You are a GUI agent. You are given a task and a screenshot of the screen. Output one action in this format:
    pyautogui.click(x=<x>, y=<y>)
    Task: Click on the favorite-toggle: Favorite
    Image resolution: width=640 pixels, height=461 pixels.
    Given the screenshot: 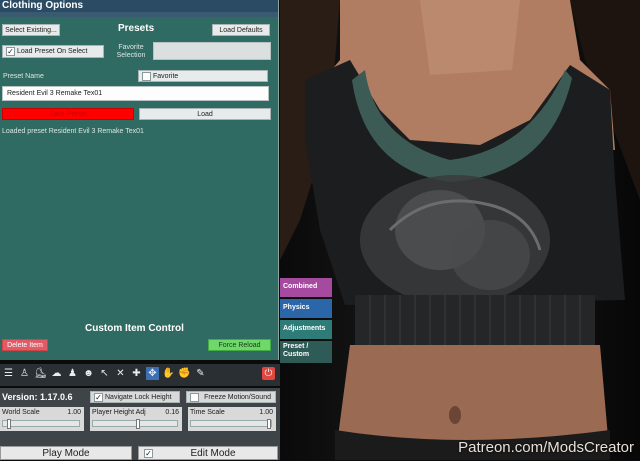 What is the action you would take?
    pyautogui.click(x=203, y=76)
    